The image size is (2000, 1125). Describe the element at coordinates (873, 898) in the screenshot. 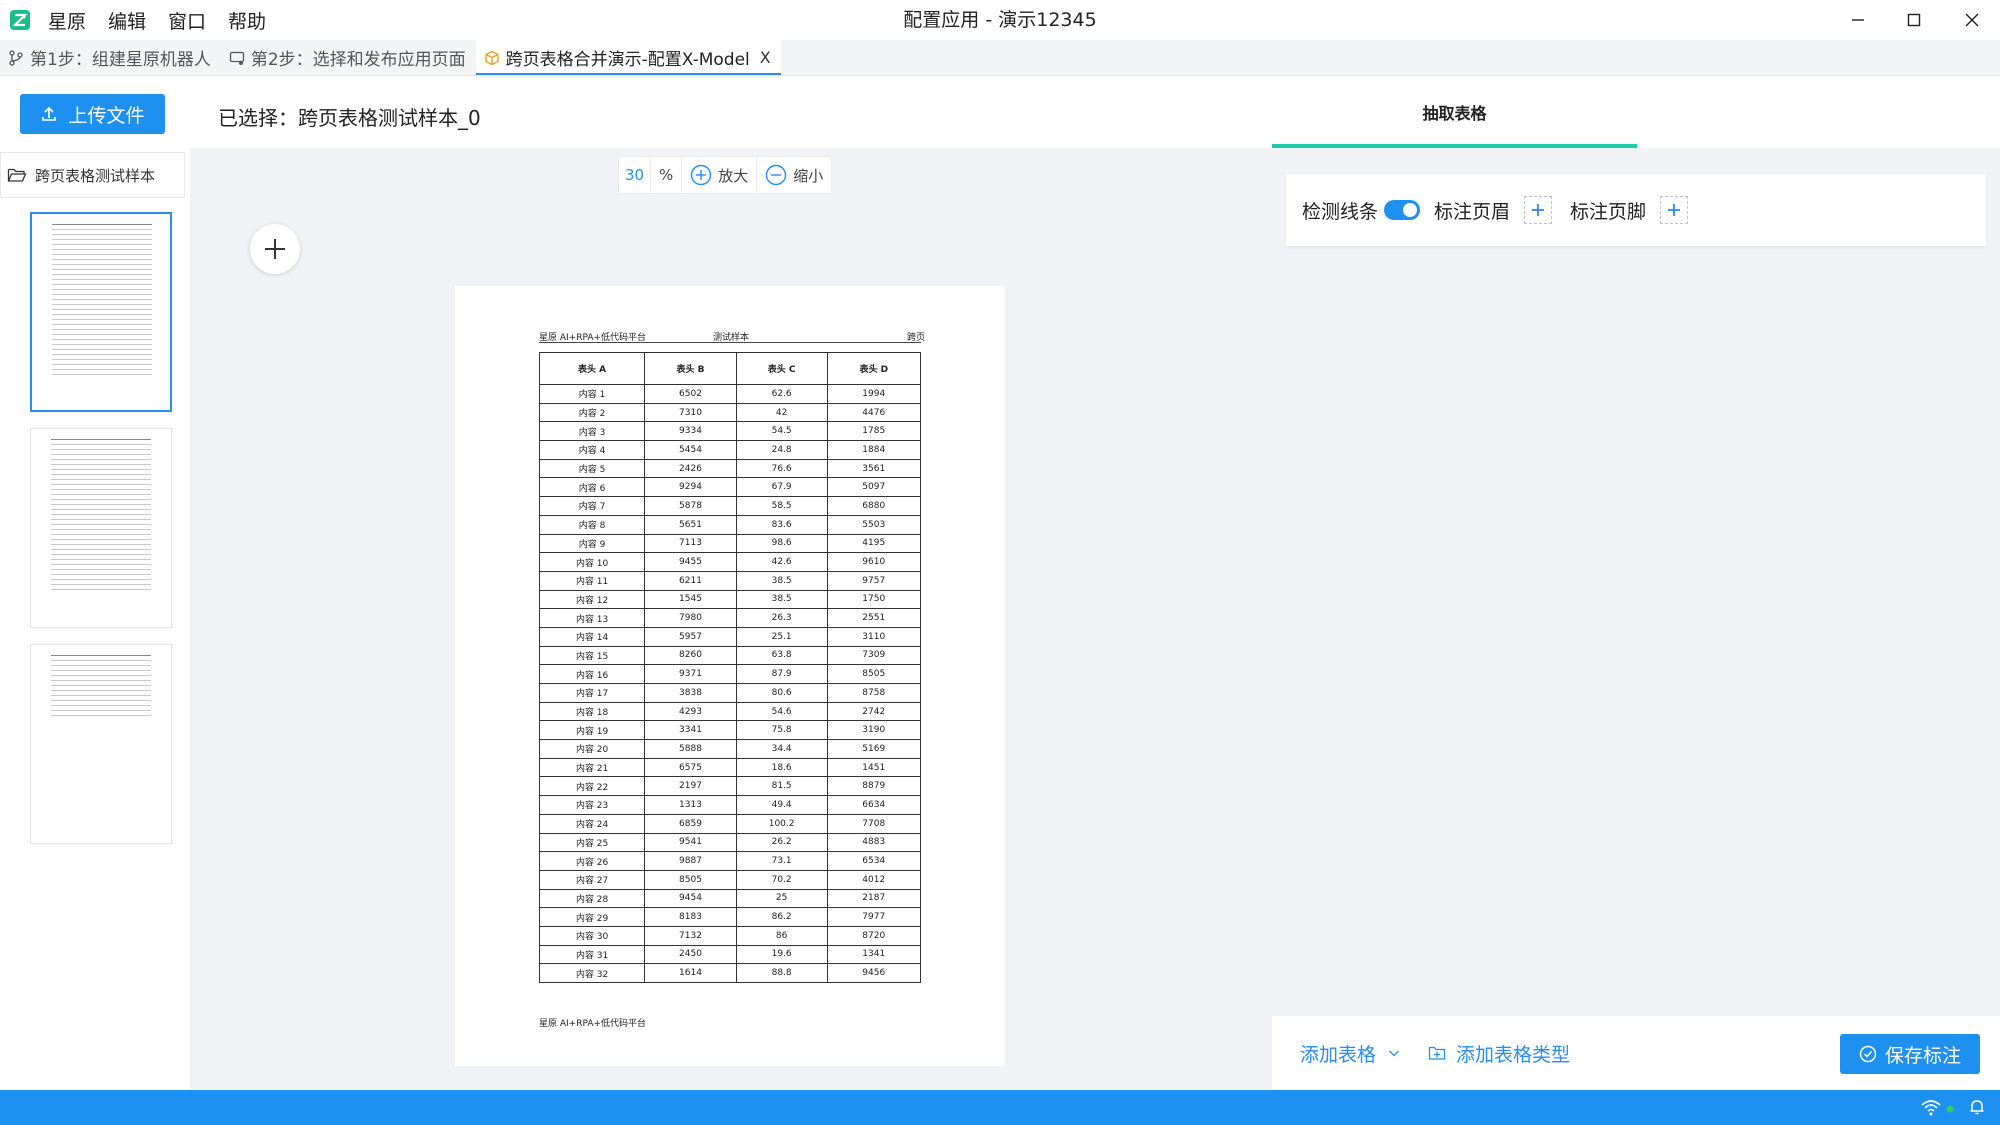

I see `table-cell: 2187` at that location.